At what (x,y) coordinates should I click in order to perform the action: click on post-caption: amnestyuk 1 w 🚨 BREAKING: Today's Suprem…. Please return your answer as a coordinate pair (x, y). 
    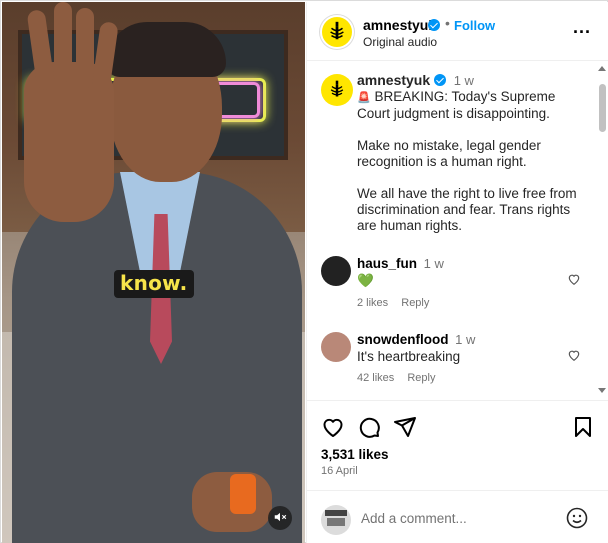
    Looking at the image, I should click on (456, 153).